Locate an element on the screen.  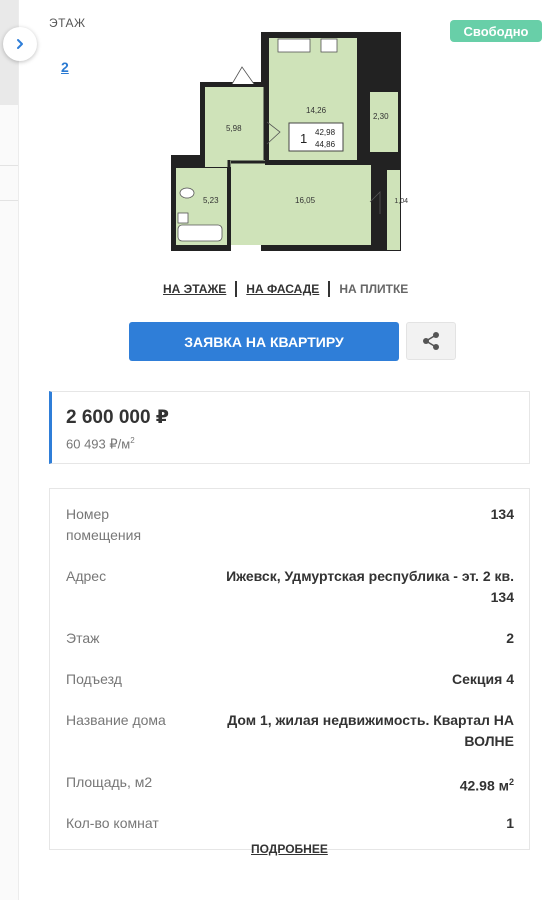
room-bedroom is located at coordinates (301, 205).